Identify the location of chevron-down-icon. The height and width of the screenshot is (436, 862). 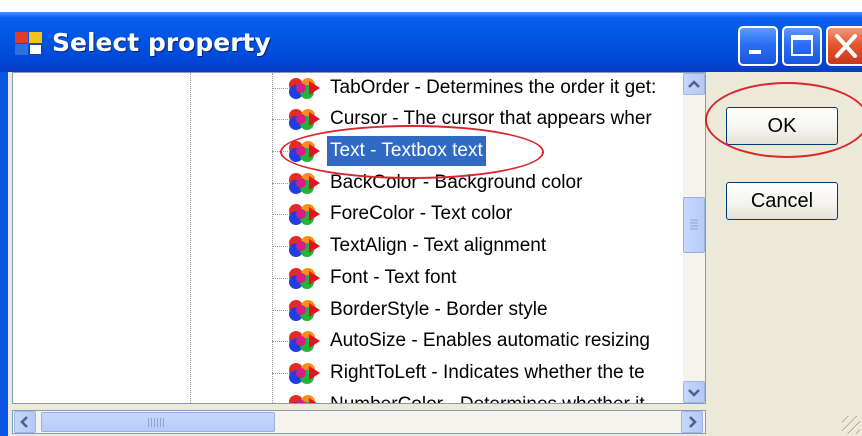
(694, 393).